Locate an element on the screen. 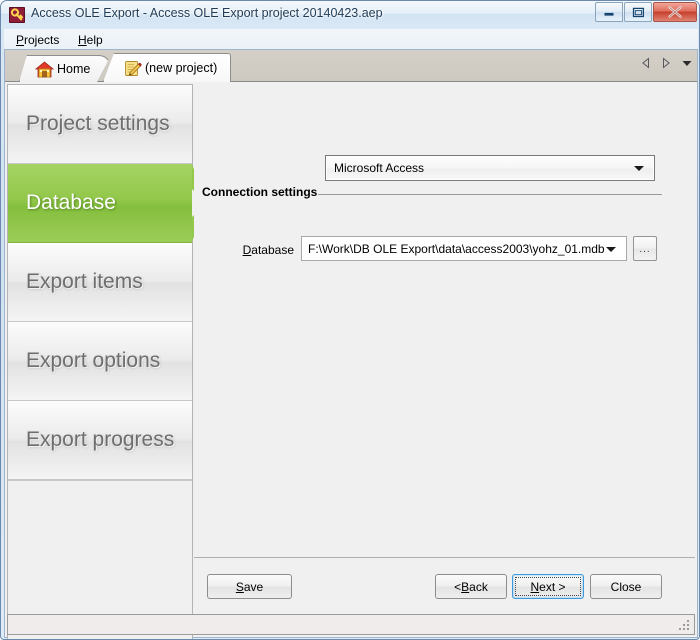  sidebar-item-label: Database is located at coordinates (71, 202).